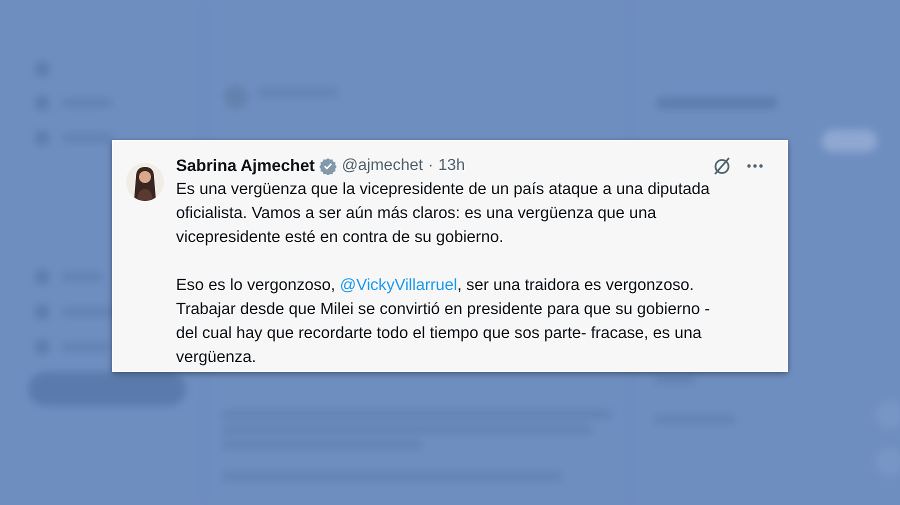 This screenshot has height=505, width=900. What do you see at coordinates (382, 166) in the screenshot?
I see `author-handle: @ajmechet` at bounding box center [382, 166].